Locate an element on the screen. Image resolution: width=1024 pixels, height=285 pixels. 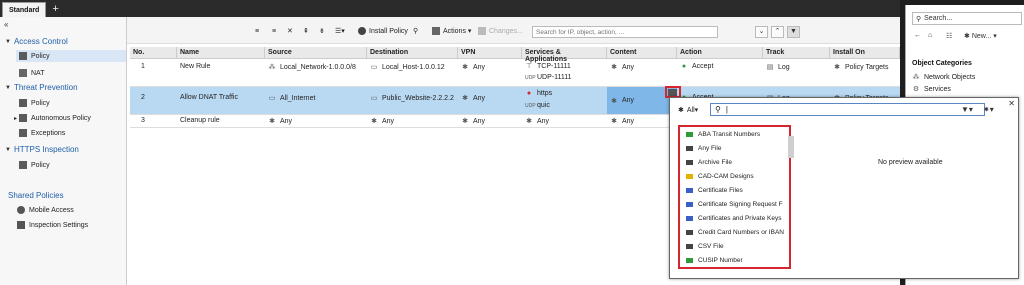
home-icon: ⌂ is located at coordinates (930, 35).